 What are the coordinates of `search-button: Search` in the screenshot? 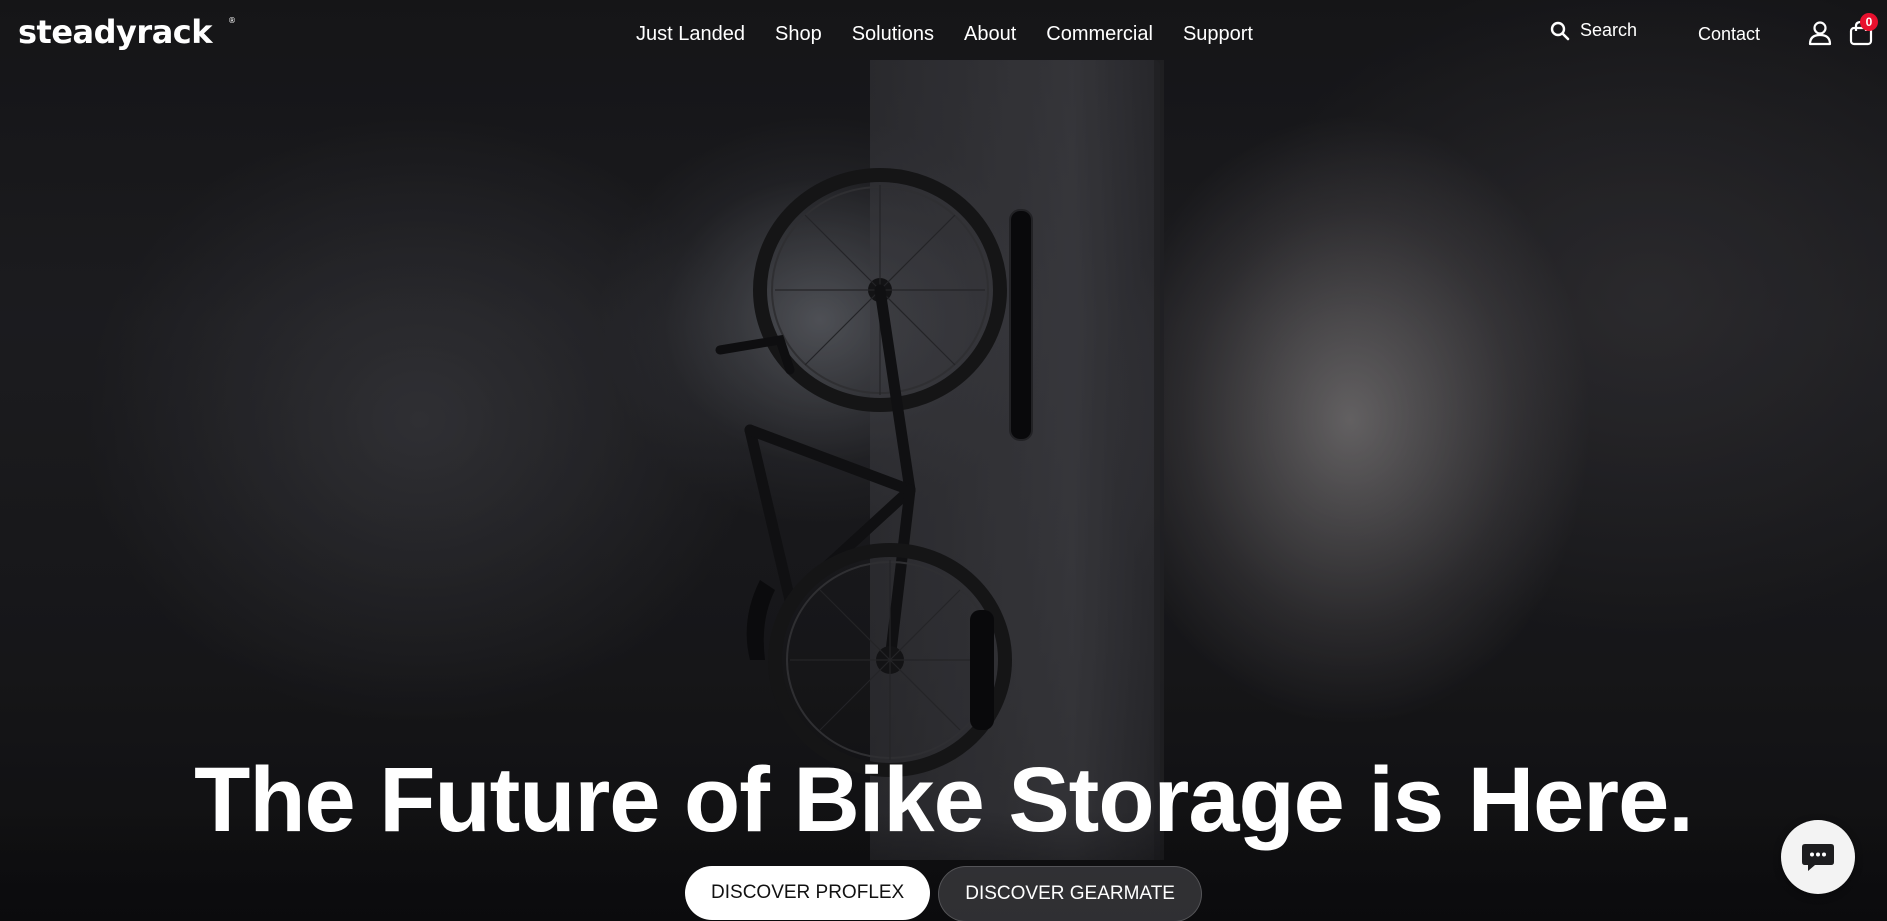 It's located at (1593, 30).